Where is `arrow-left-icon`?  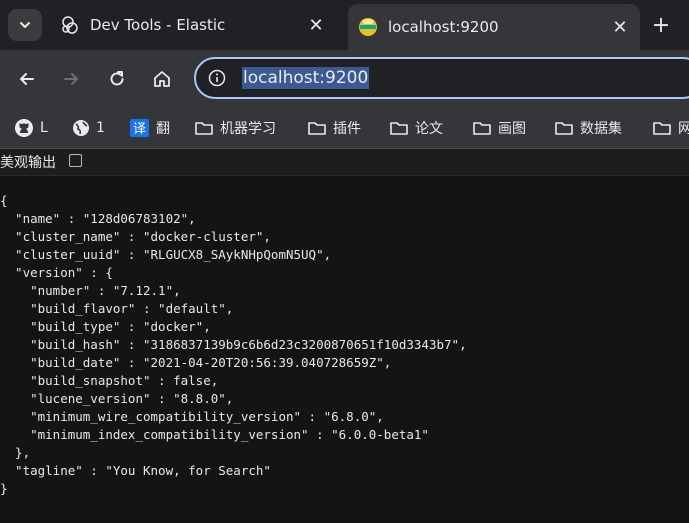
arrow-left-icon is located at coordinates (27, 79).